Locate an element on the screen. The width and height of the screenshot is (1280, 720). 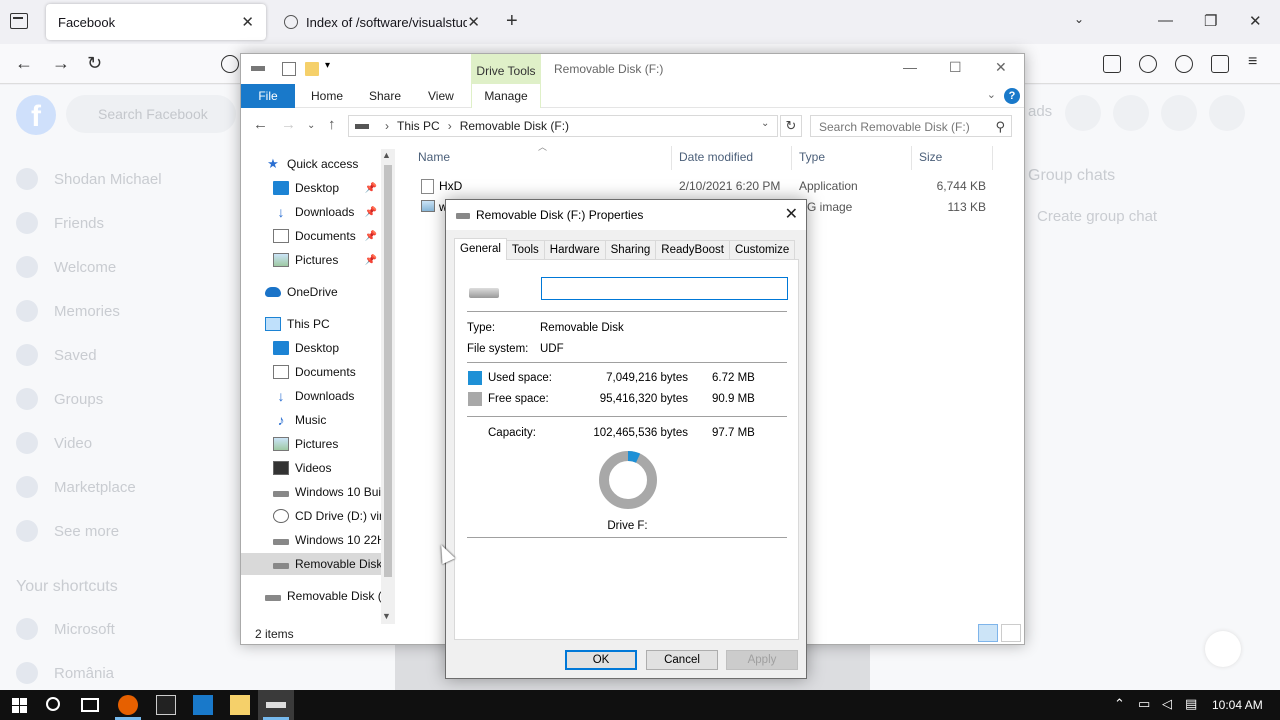
apps-menu-icon is located at coordinates (1083, 113).